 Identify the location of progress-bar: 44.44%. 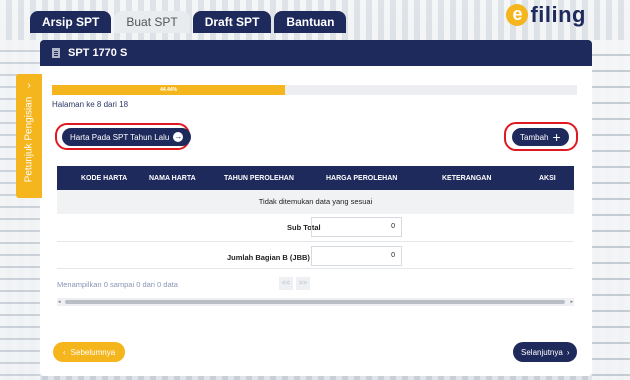
(314, 90).